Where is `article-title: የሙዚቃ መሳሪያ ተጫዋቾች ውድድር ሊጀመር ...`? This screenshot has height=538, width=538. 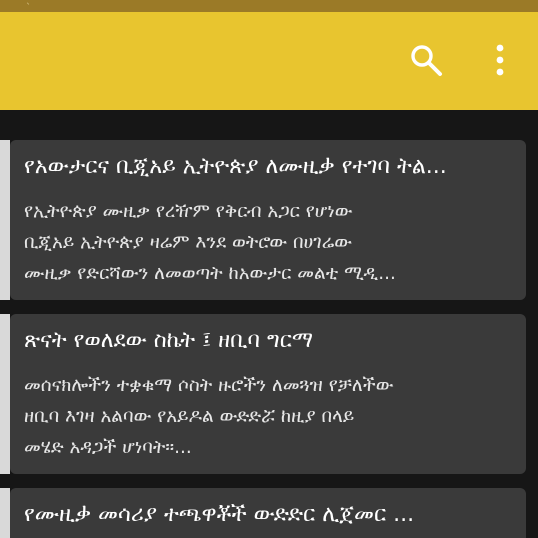
article-title: የሙዚቃ መሳሪያ ተጫዋቾች ውድድር ሊጀመር ... is located at coordinates (219, 514).